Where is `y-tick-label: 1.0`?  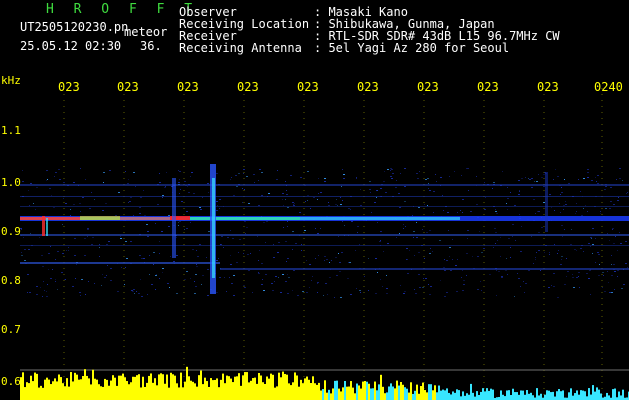
y-tick-label: 1.0 is located at coordinates (11, 182).